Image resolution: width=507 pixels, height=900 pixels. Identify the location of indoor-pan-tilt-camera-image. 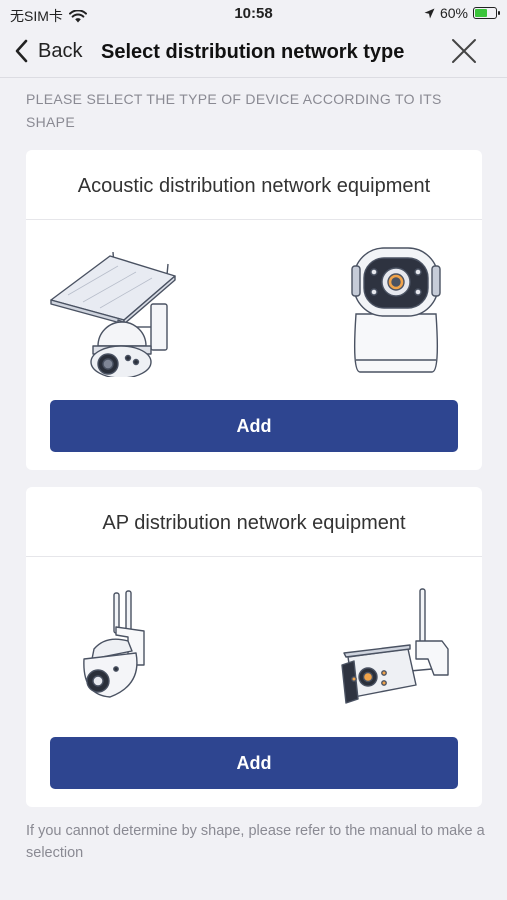
(396, 310).